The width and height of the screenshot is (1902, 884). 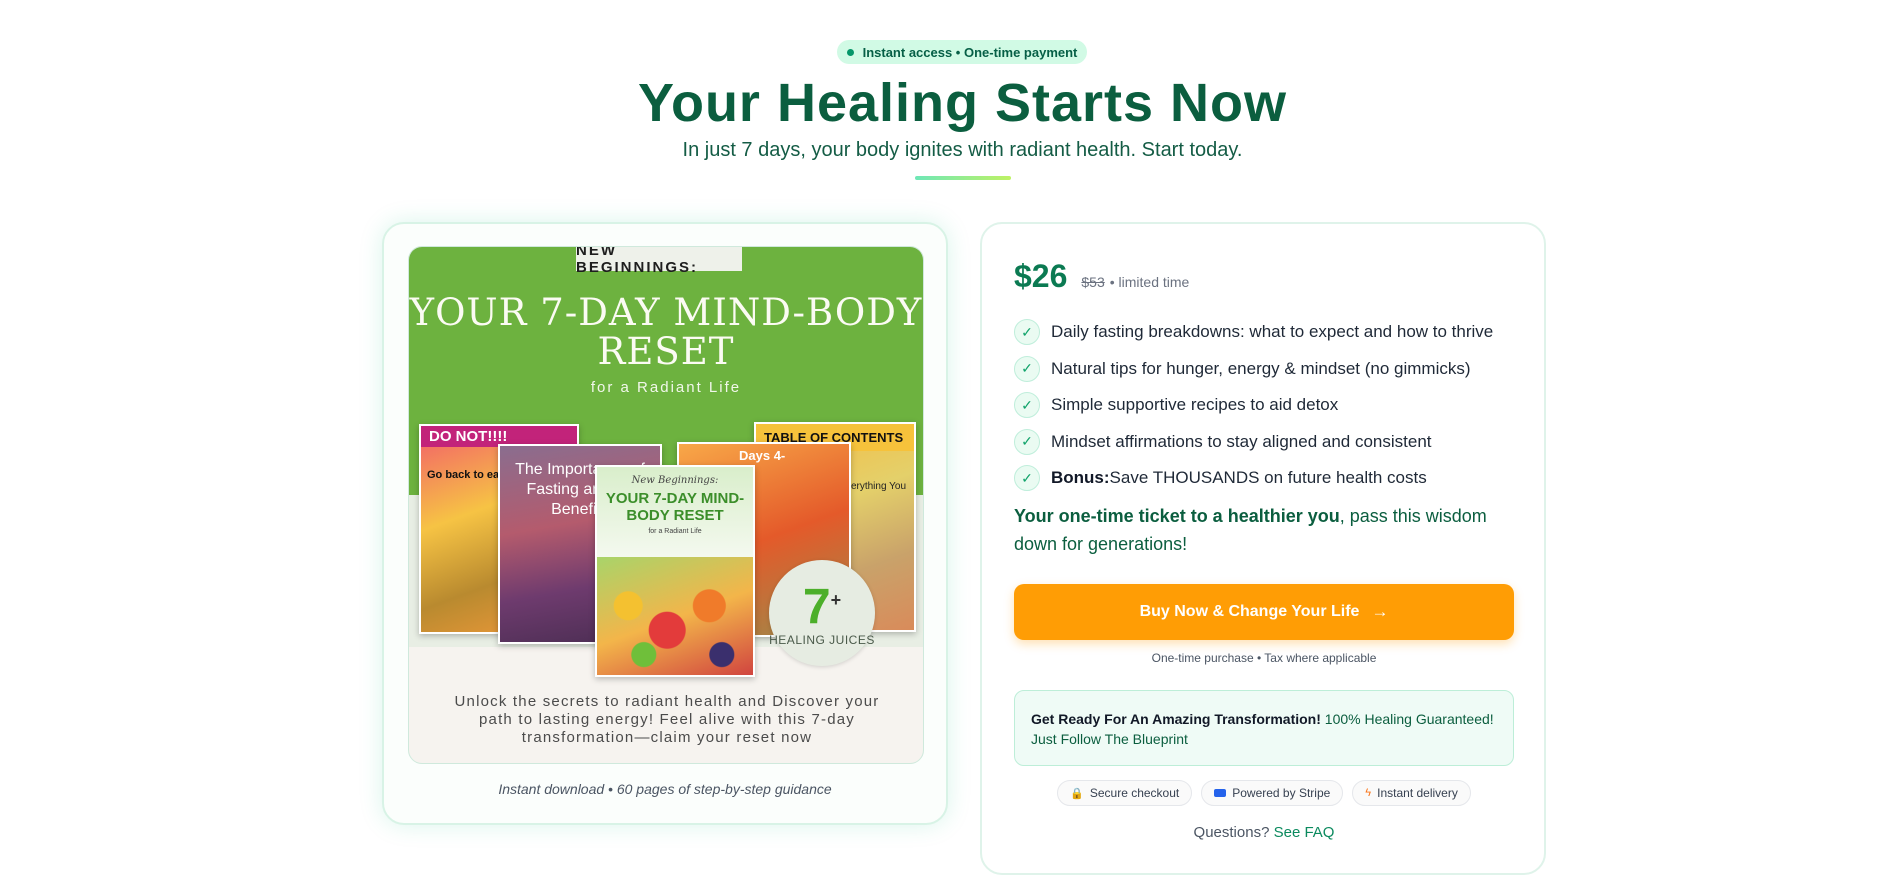 What do you see at coordinates (1304, 832) in the screenshot?
I see `faq-link: See FAQ` at bounding box center [1304, 832].